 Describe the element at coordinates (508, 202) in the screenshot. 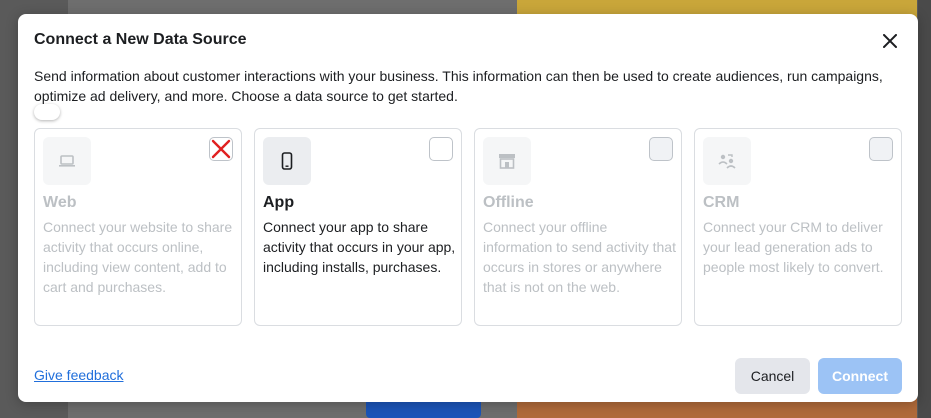

I see `card-title: Offline` at that location.